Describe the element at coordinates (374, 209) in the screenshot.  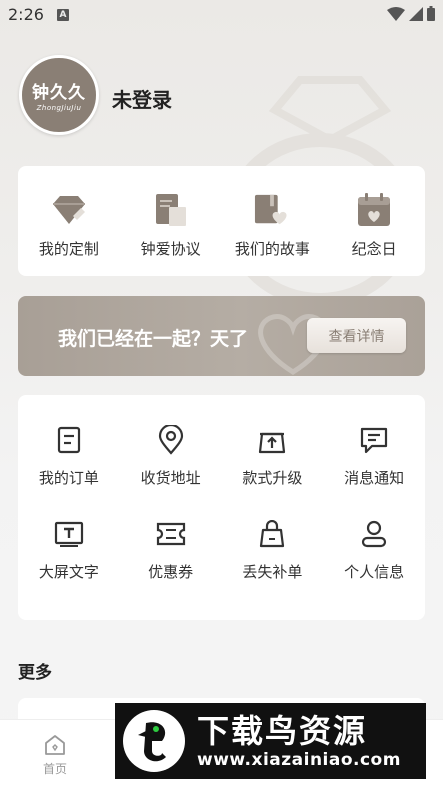
I see `calendar-heart-icon` at that location.